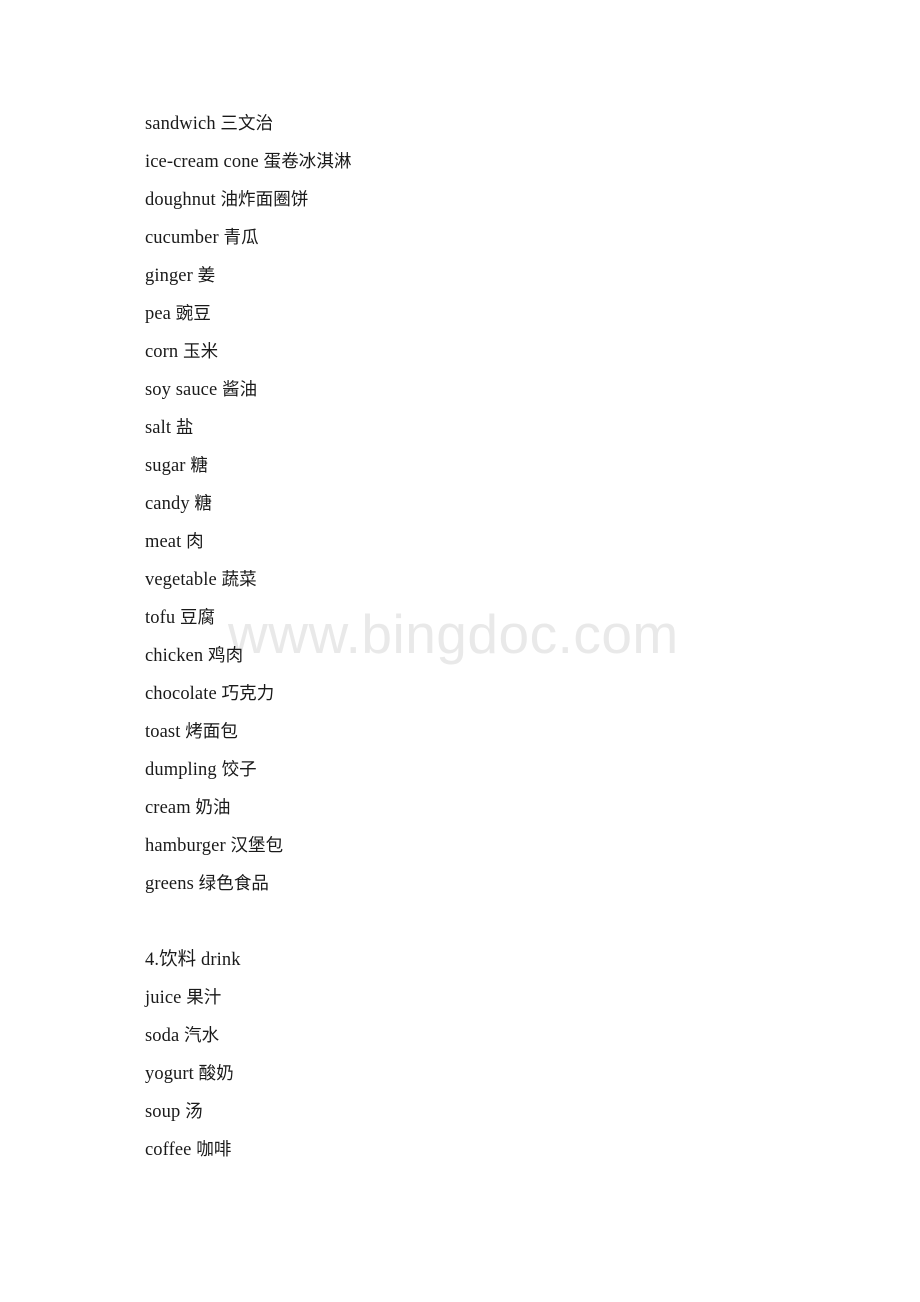 This screenshot has width=920, height=1302. I want to click on vocab-line: tofu 豆腐, so click(495, 618).